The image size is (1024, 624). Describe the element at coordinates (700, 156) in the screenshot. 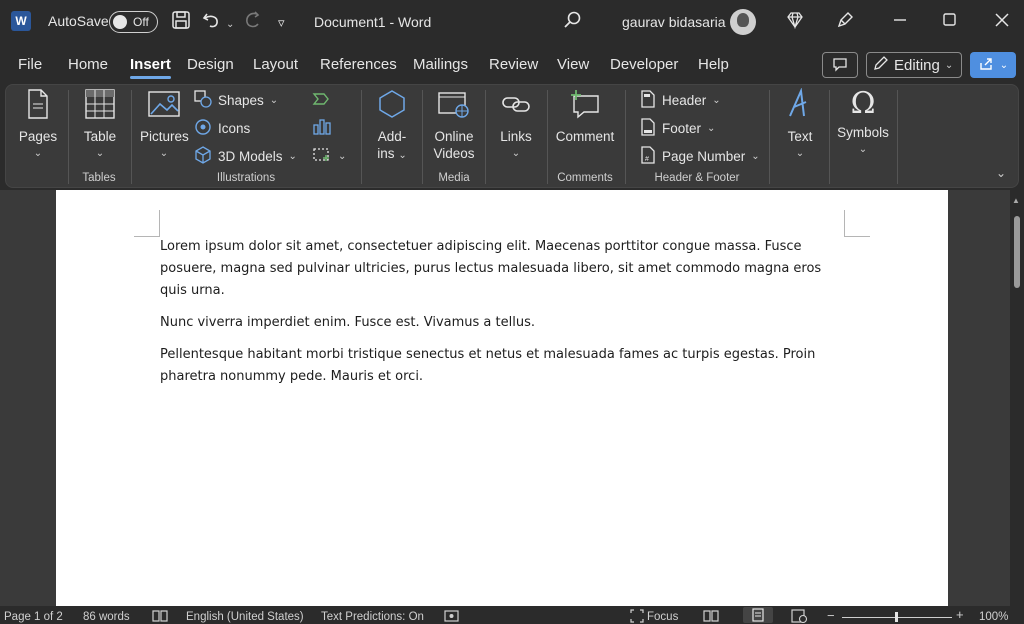

I see `page-number-button: # Page Number ⌄` at that location.